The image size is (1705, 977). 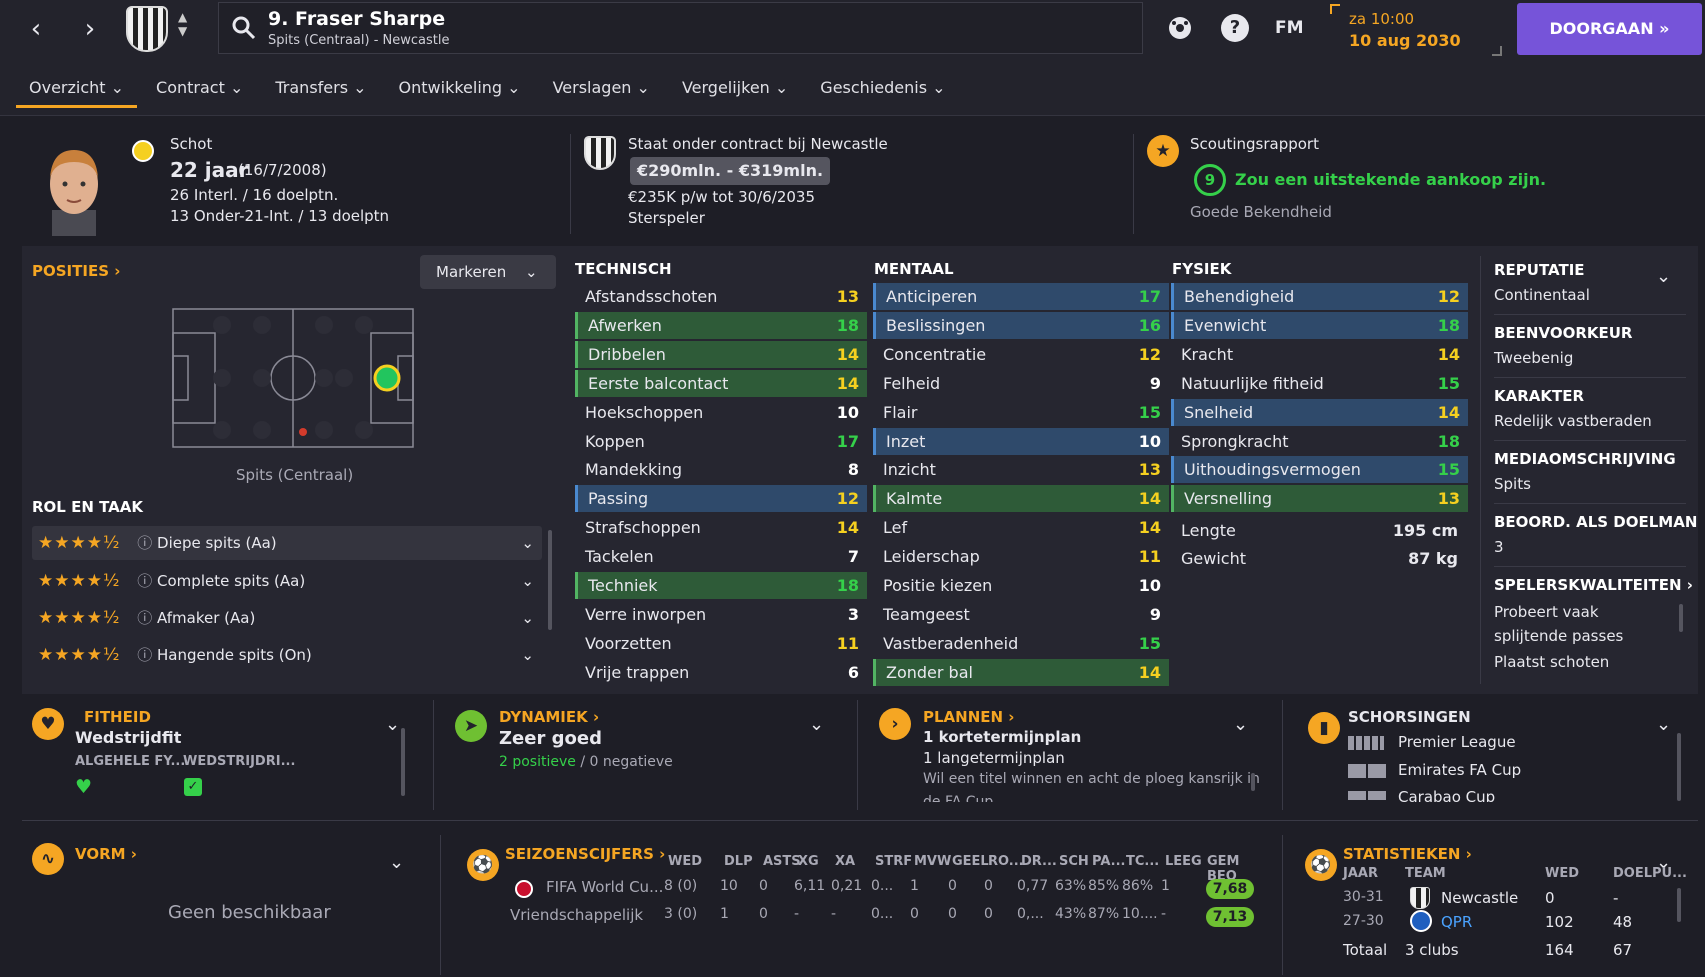 What do you see at coordinates (1319, 383) in the screenshot?
I see `attribute-row: Natuurlijke fitheid 15` at bounding box center [1319, 383].